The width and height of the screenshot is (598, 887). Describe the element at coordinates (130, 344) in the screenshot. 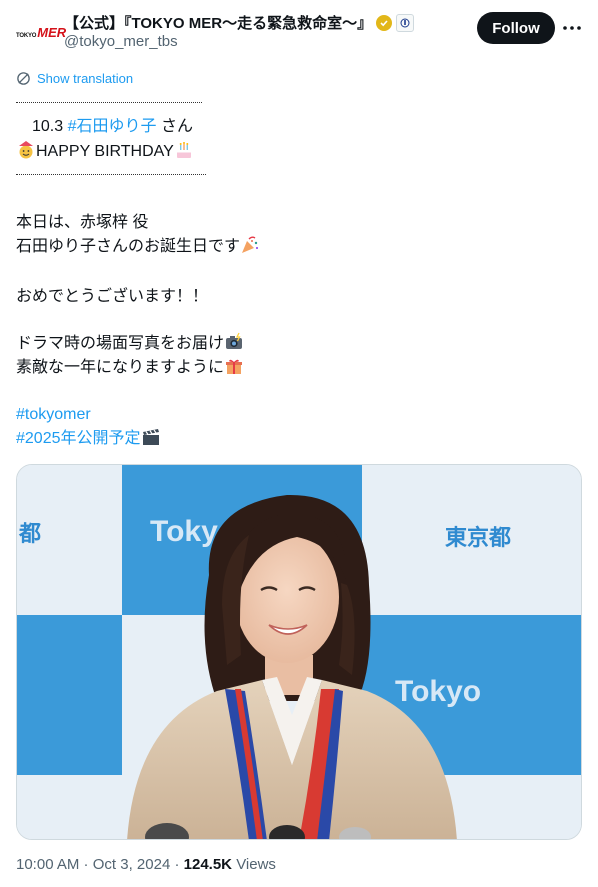

I see `tweet-line-6: ドラマ時の場面写真をお届け` at that location.